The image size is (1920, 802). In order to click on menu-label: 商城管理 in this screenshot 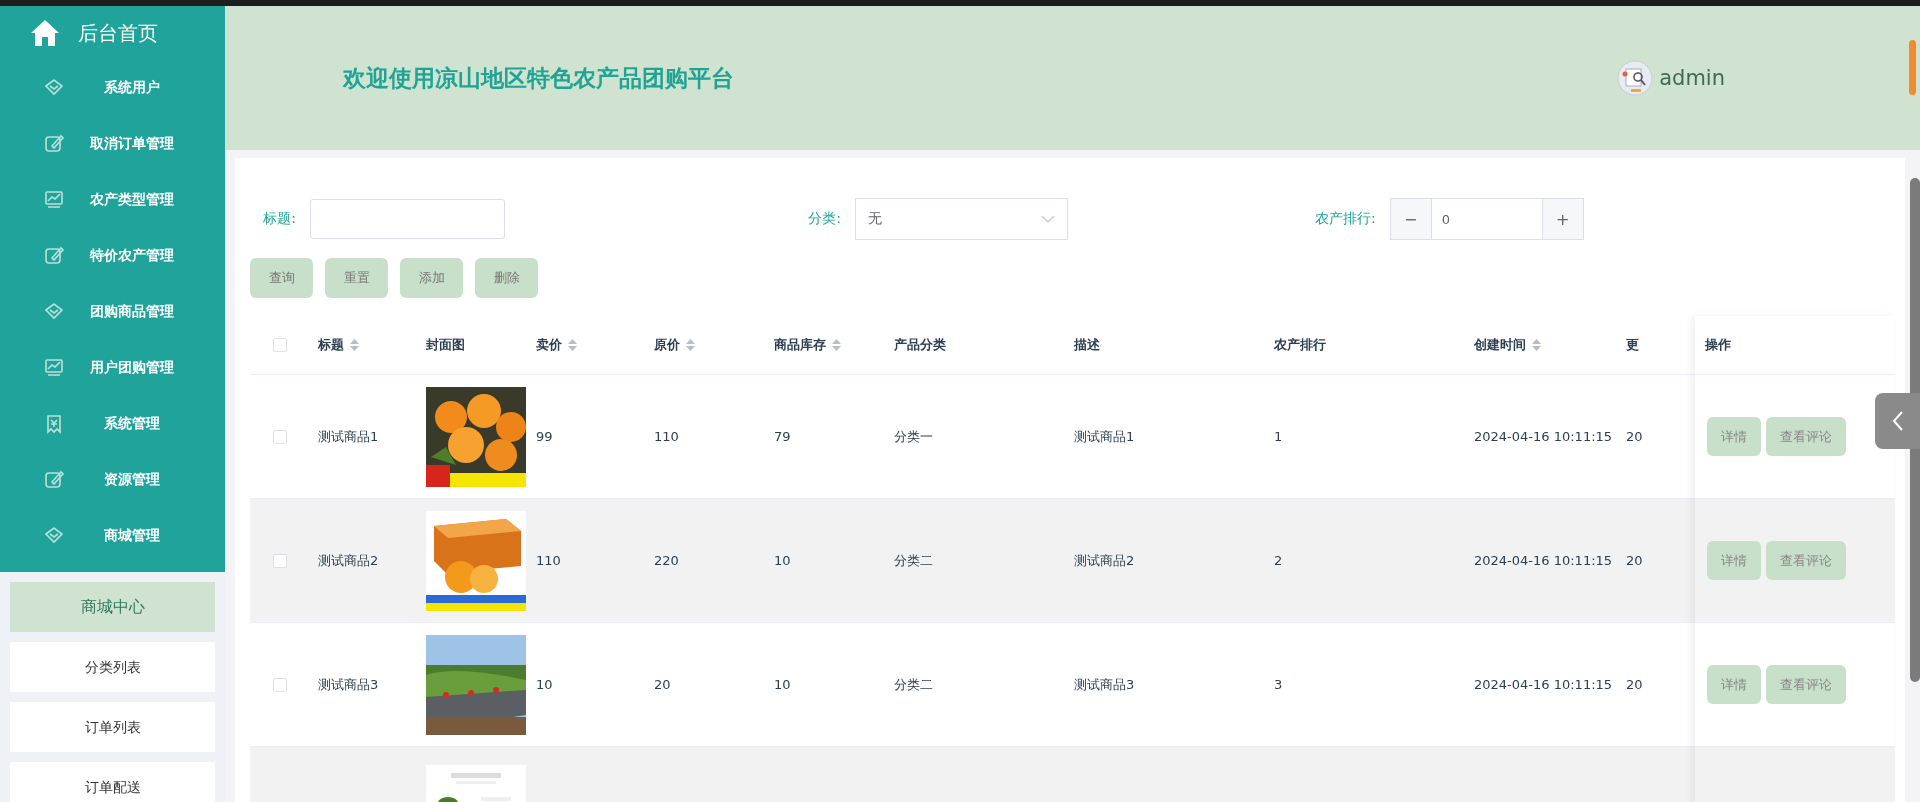, I will do `click(131, 536)`.